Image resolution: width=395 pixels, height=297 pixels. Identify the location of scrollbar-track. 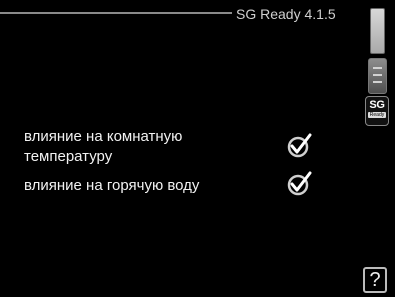
(377, 31).